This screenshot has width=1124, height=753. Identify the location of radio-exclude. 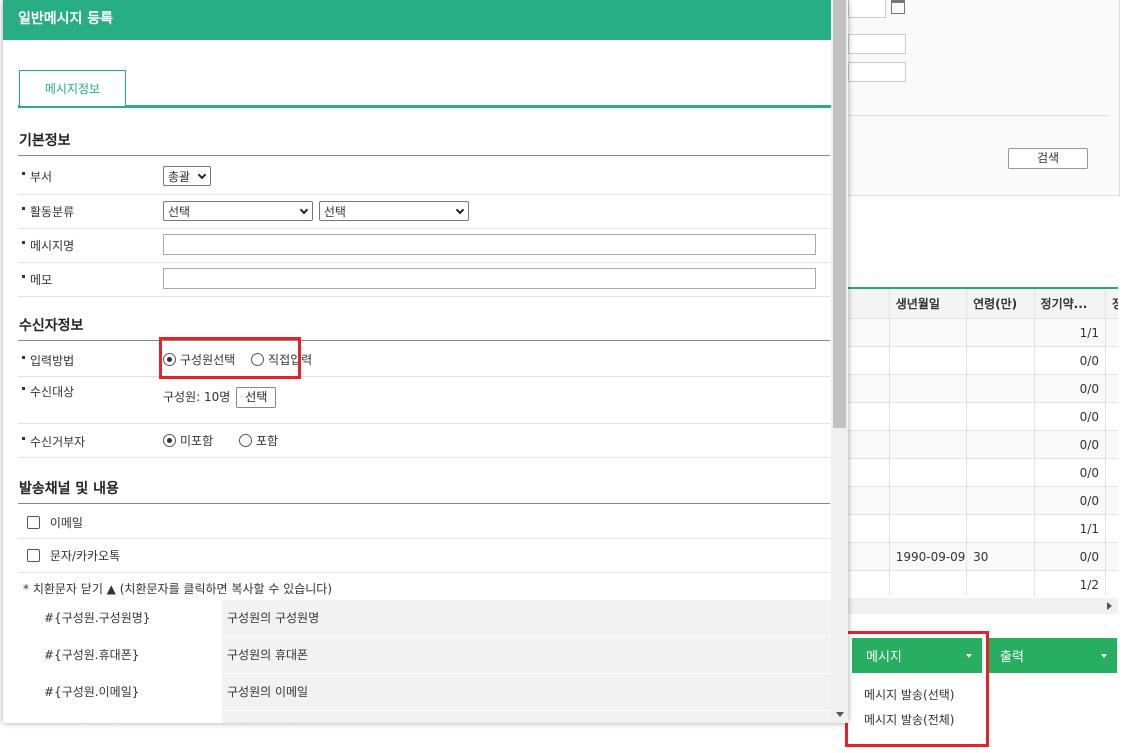
(169, 440).